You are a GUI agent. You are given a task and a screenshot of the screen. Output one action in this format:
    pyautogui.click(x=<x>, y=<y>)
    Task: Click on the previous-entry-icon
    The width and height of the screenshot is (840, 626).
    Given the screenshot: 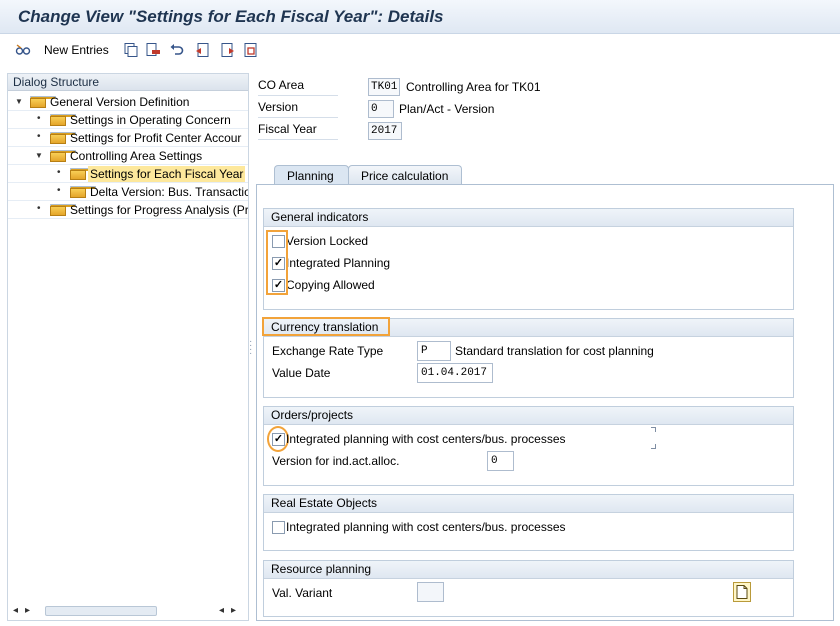 What is the action you would take?
    pyautogui.click(x=202, y=50)
    